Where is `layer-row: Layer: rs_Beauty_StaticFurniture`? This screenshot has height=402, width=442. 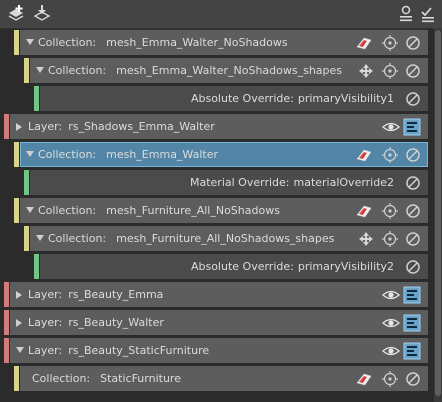 layer-row: Layer: rs_Beauty_StaticFurniture is located at coordinates (221, 351).